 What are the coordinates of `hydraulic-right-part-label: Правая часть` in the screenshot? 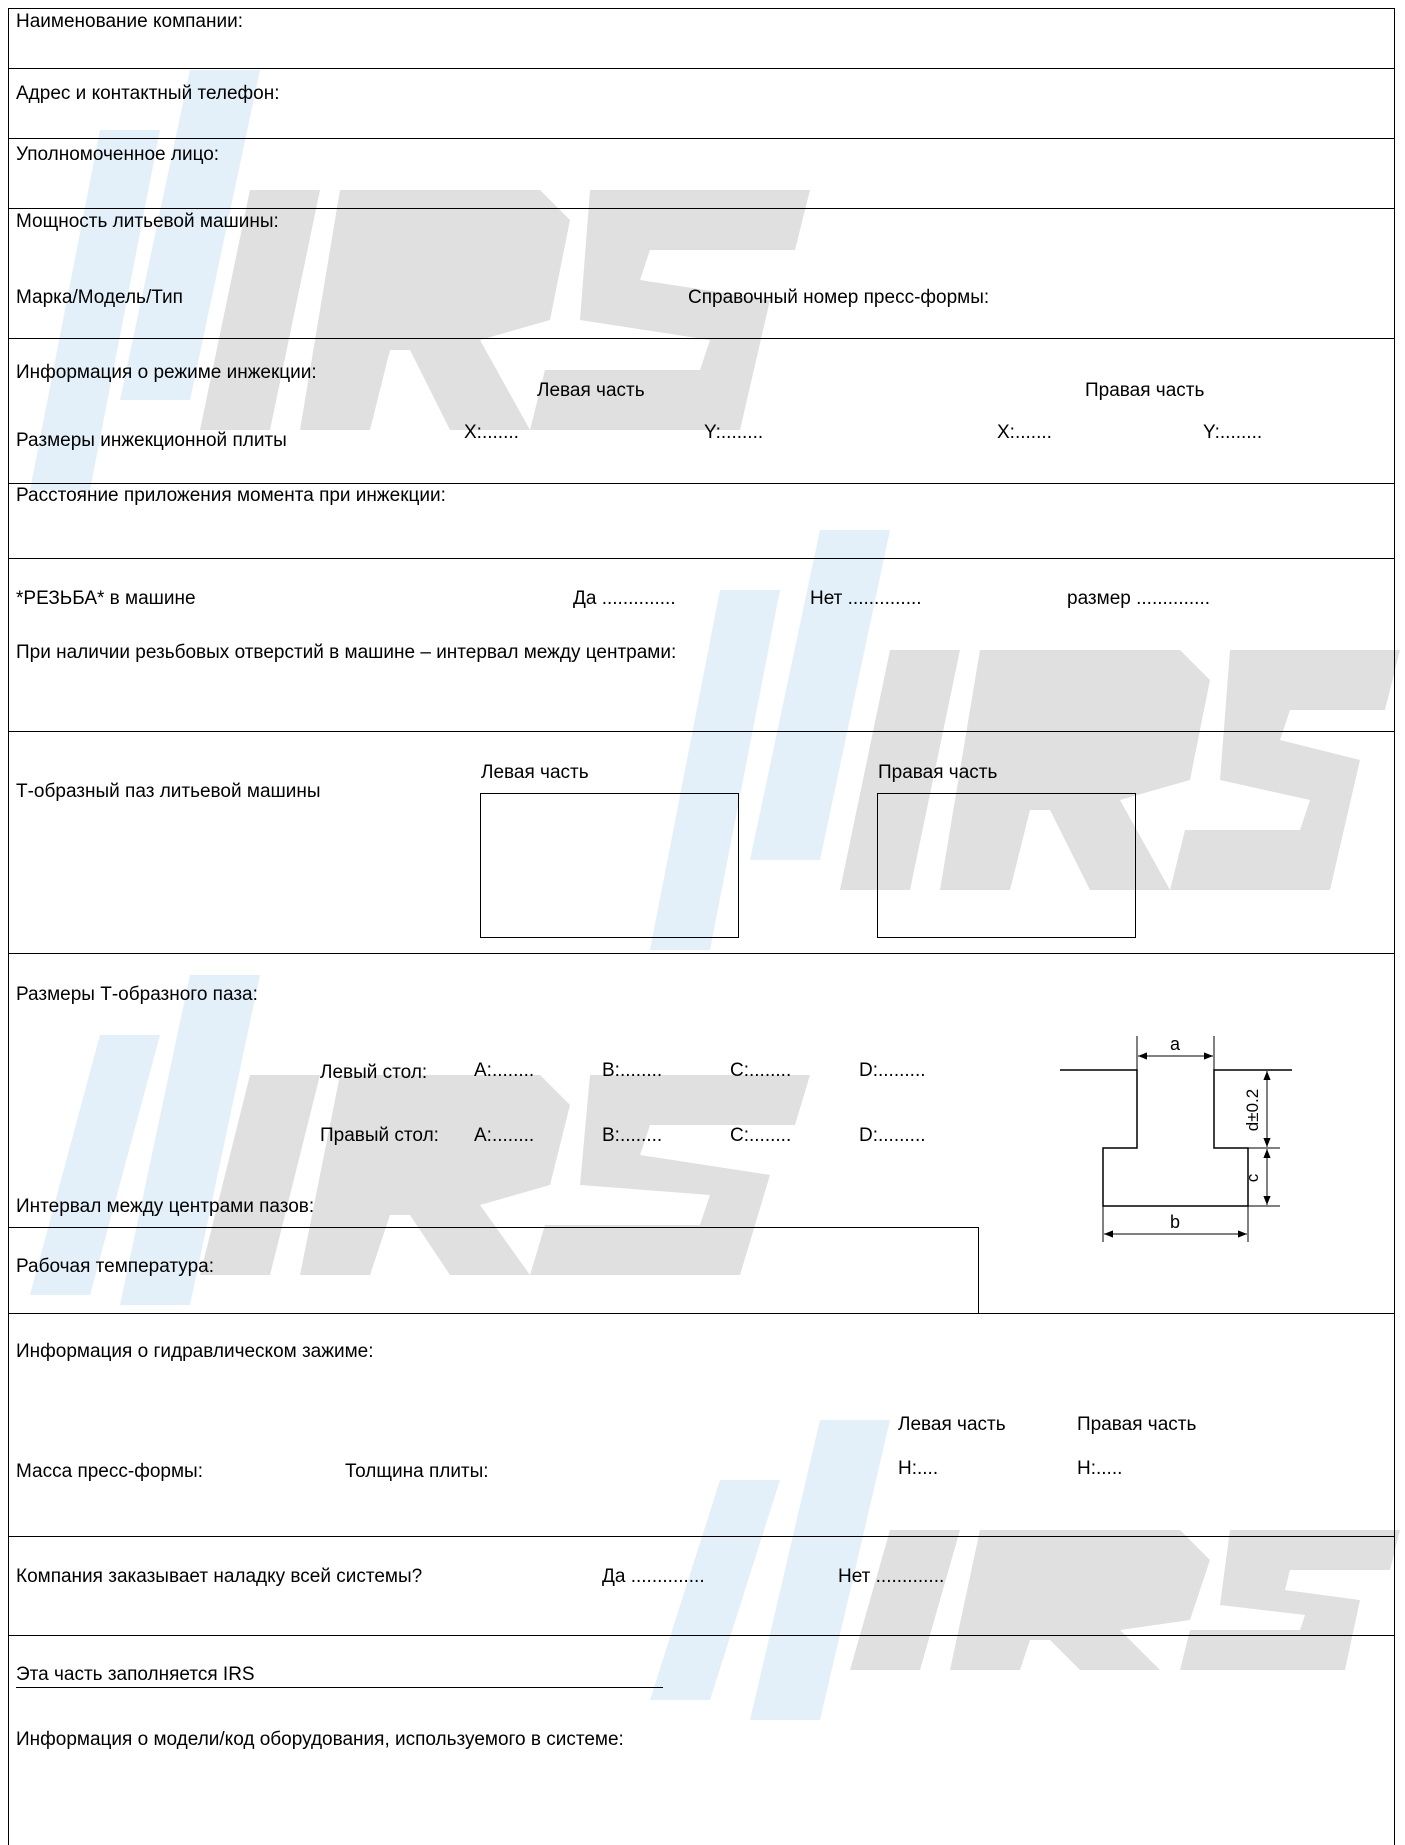 It's located at (1137, 1424).